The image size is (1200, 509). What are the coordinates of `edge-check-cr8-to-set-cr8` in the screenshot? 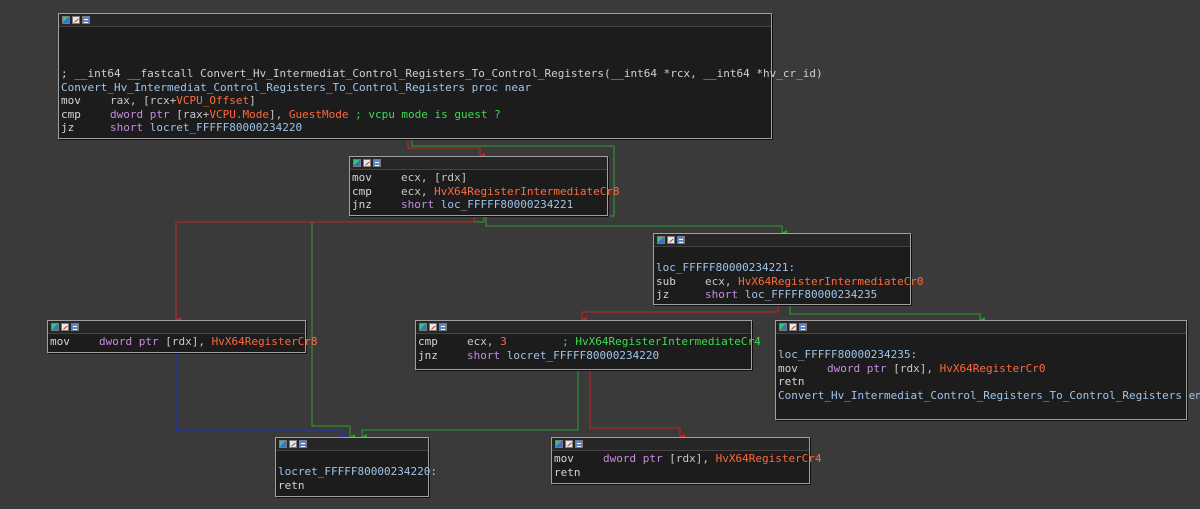 It's located at (325, 268).